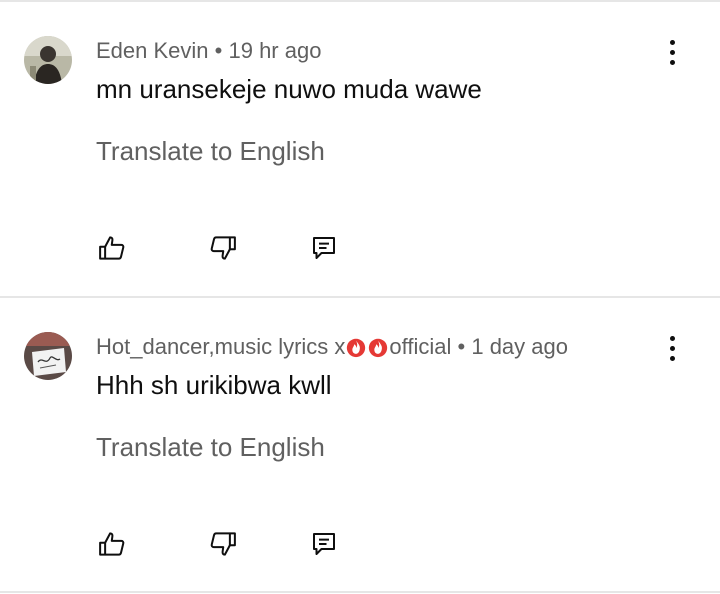 The height and width of the screenshot is (594, 720). I want to click on comment-text: mn uransekeje nuwo muda wawe, so click(289, 89).